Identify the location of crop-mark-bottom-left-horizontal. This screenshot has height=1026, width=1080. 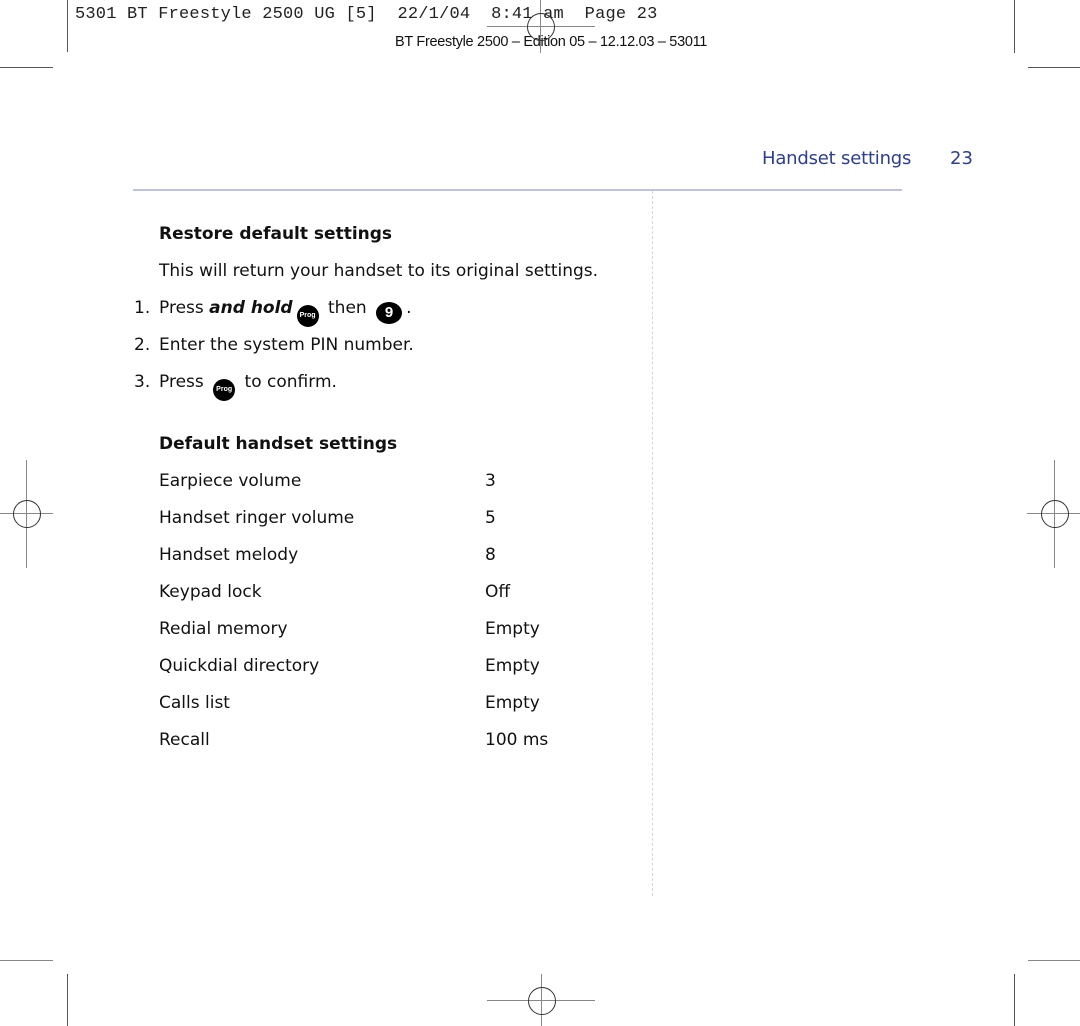
(26, 960).